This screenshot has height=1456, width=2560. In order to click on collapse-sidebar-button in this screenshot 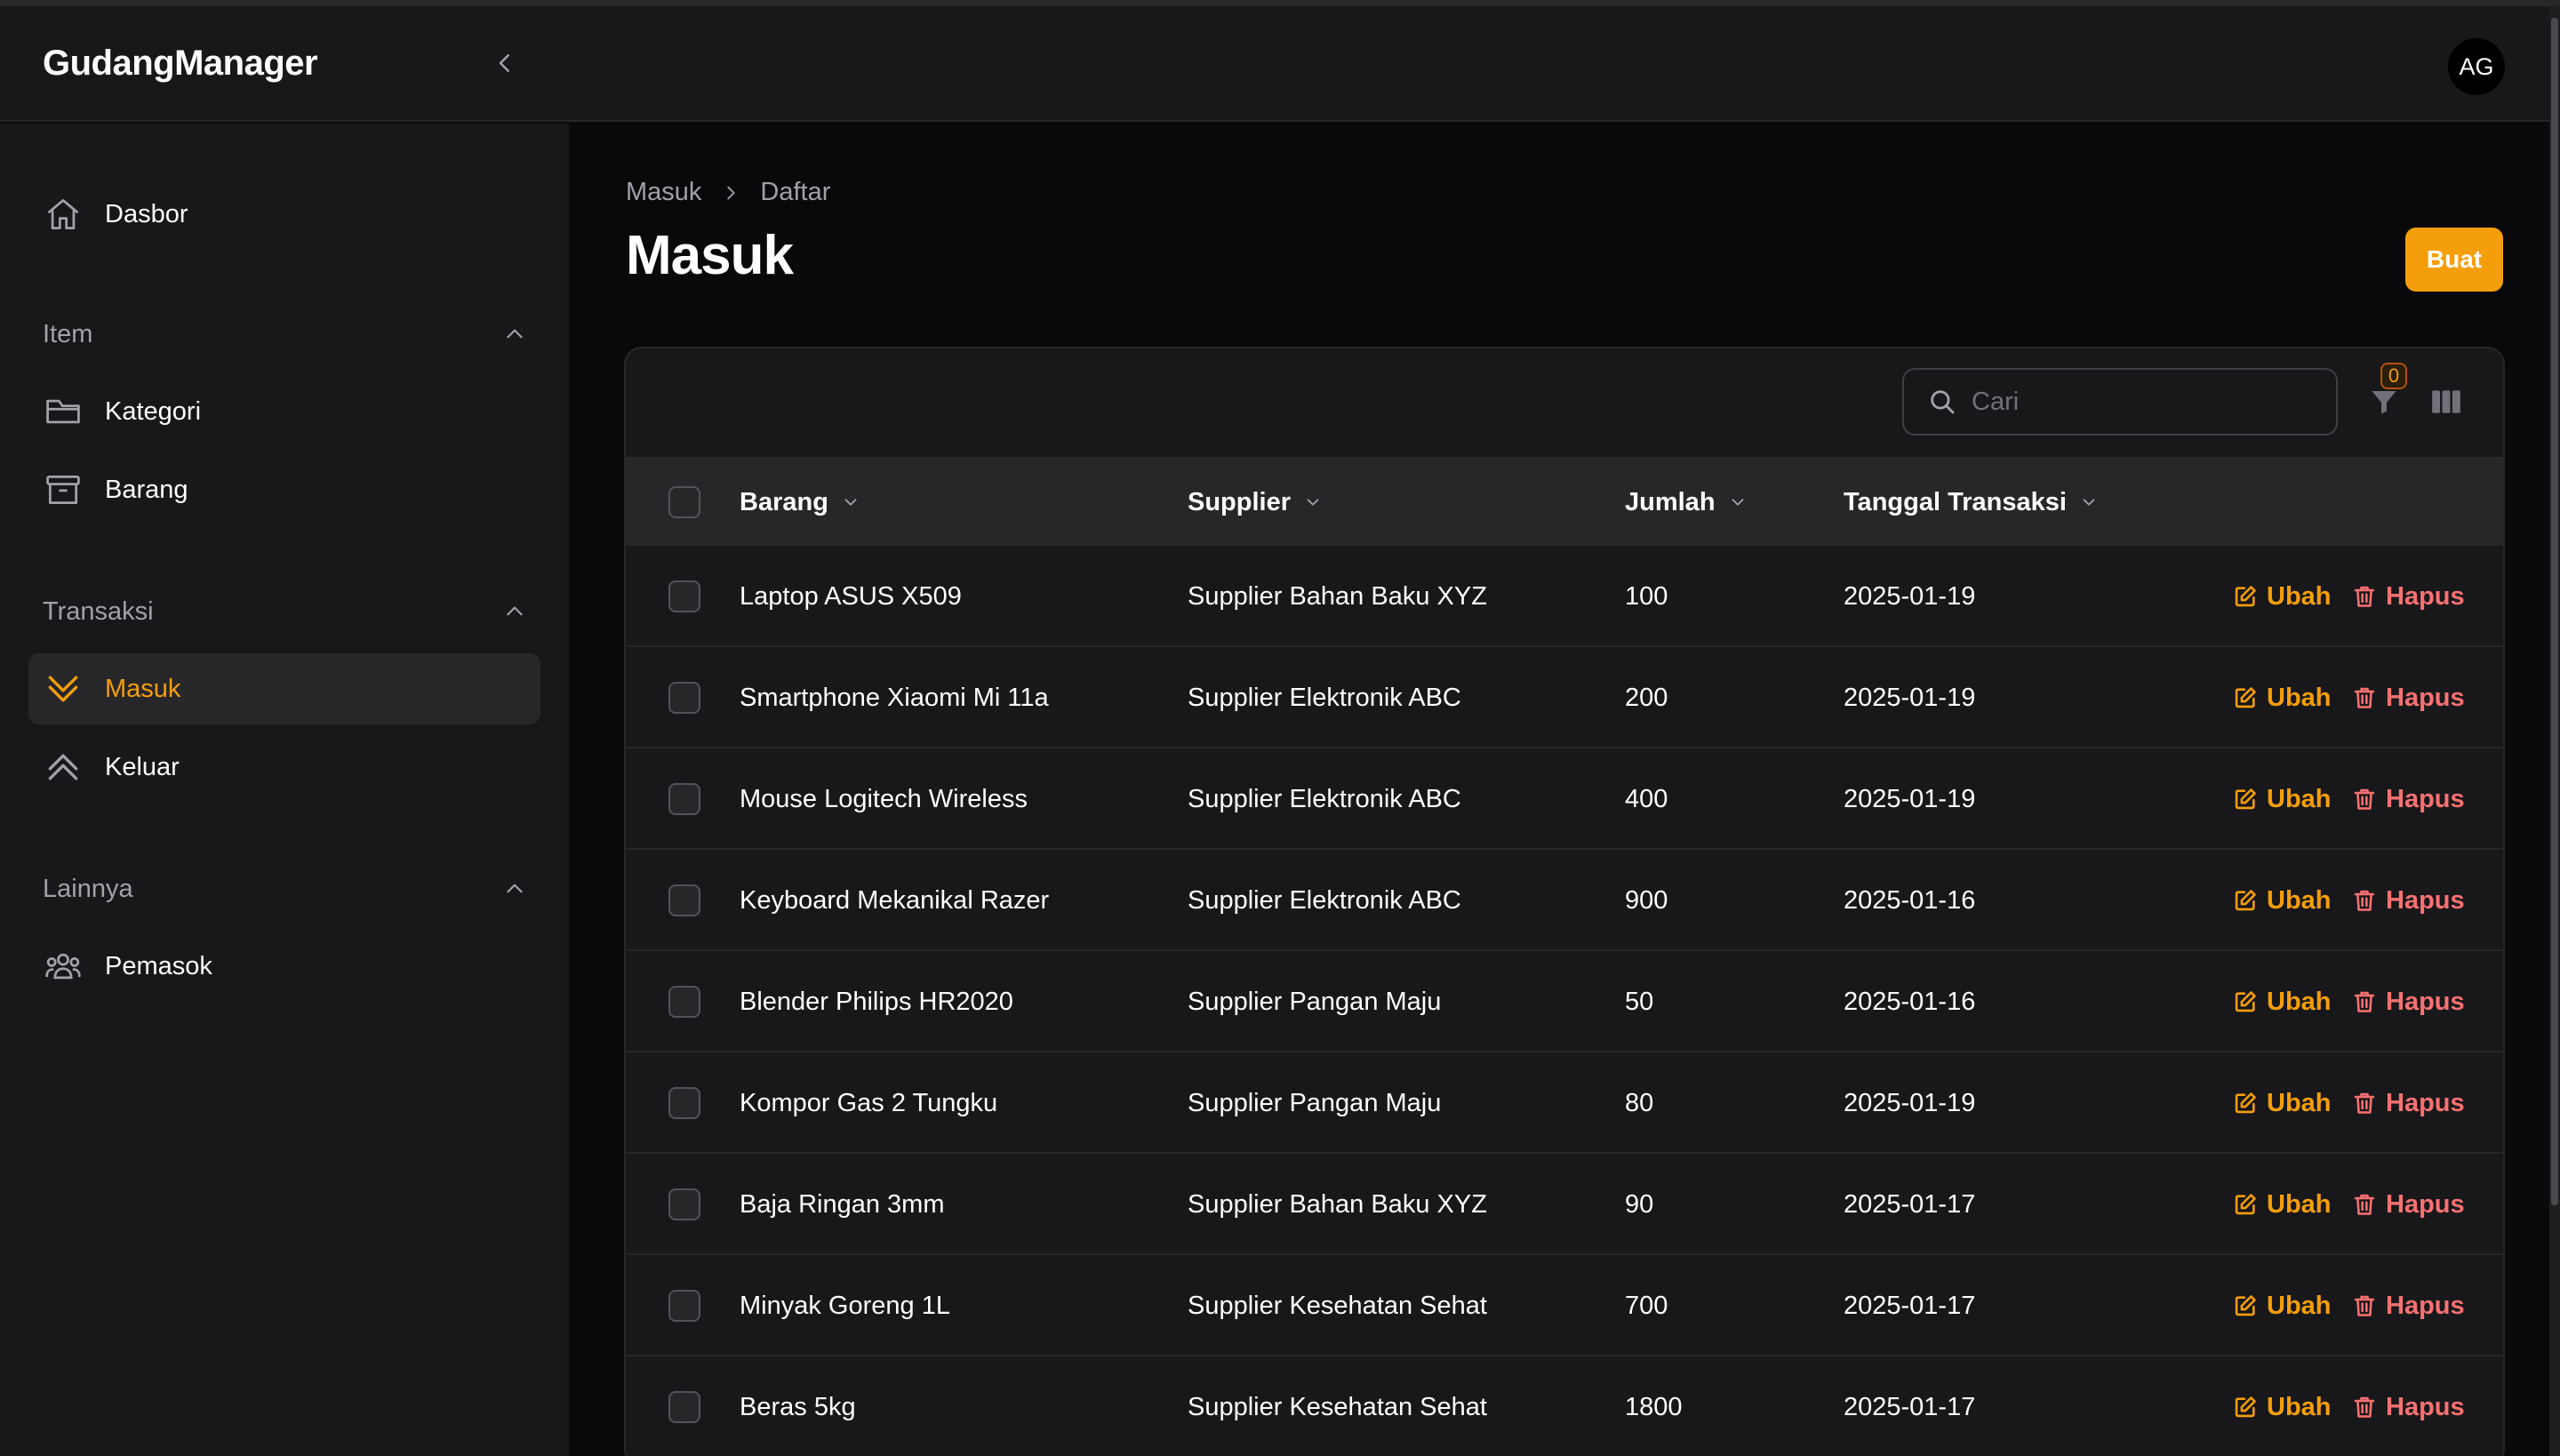, I will do `click(504, 63)`.